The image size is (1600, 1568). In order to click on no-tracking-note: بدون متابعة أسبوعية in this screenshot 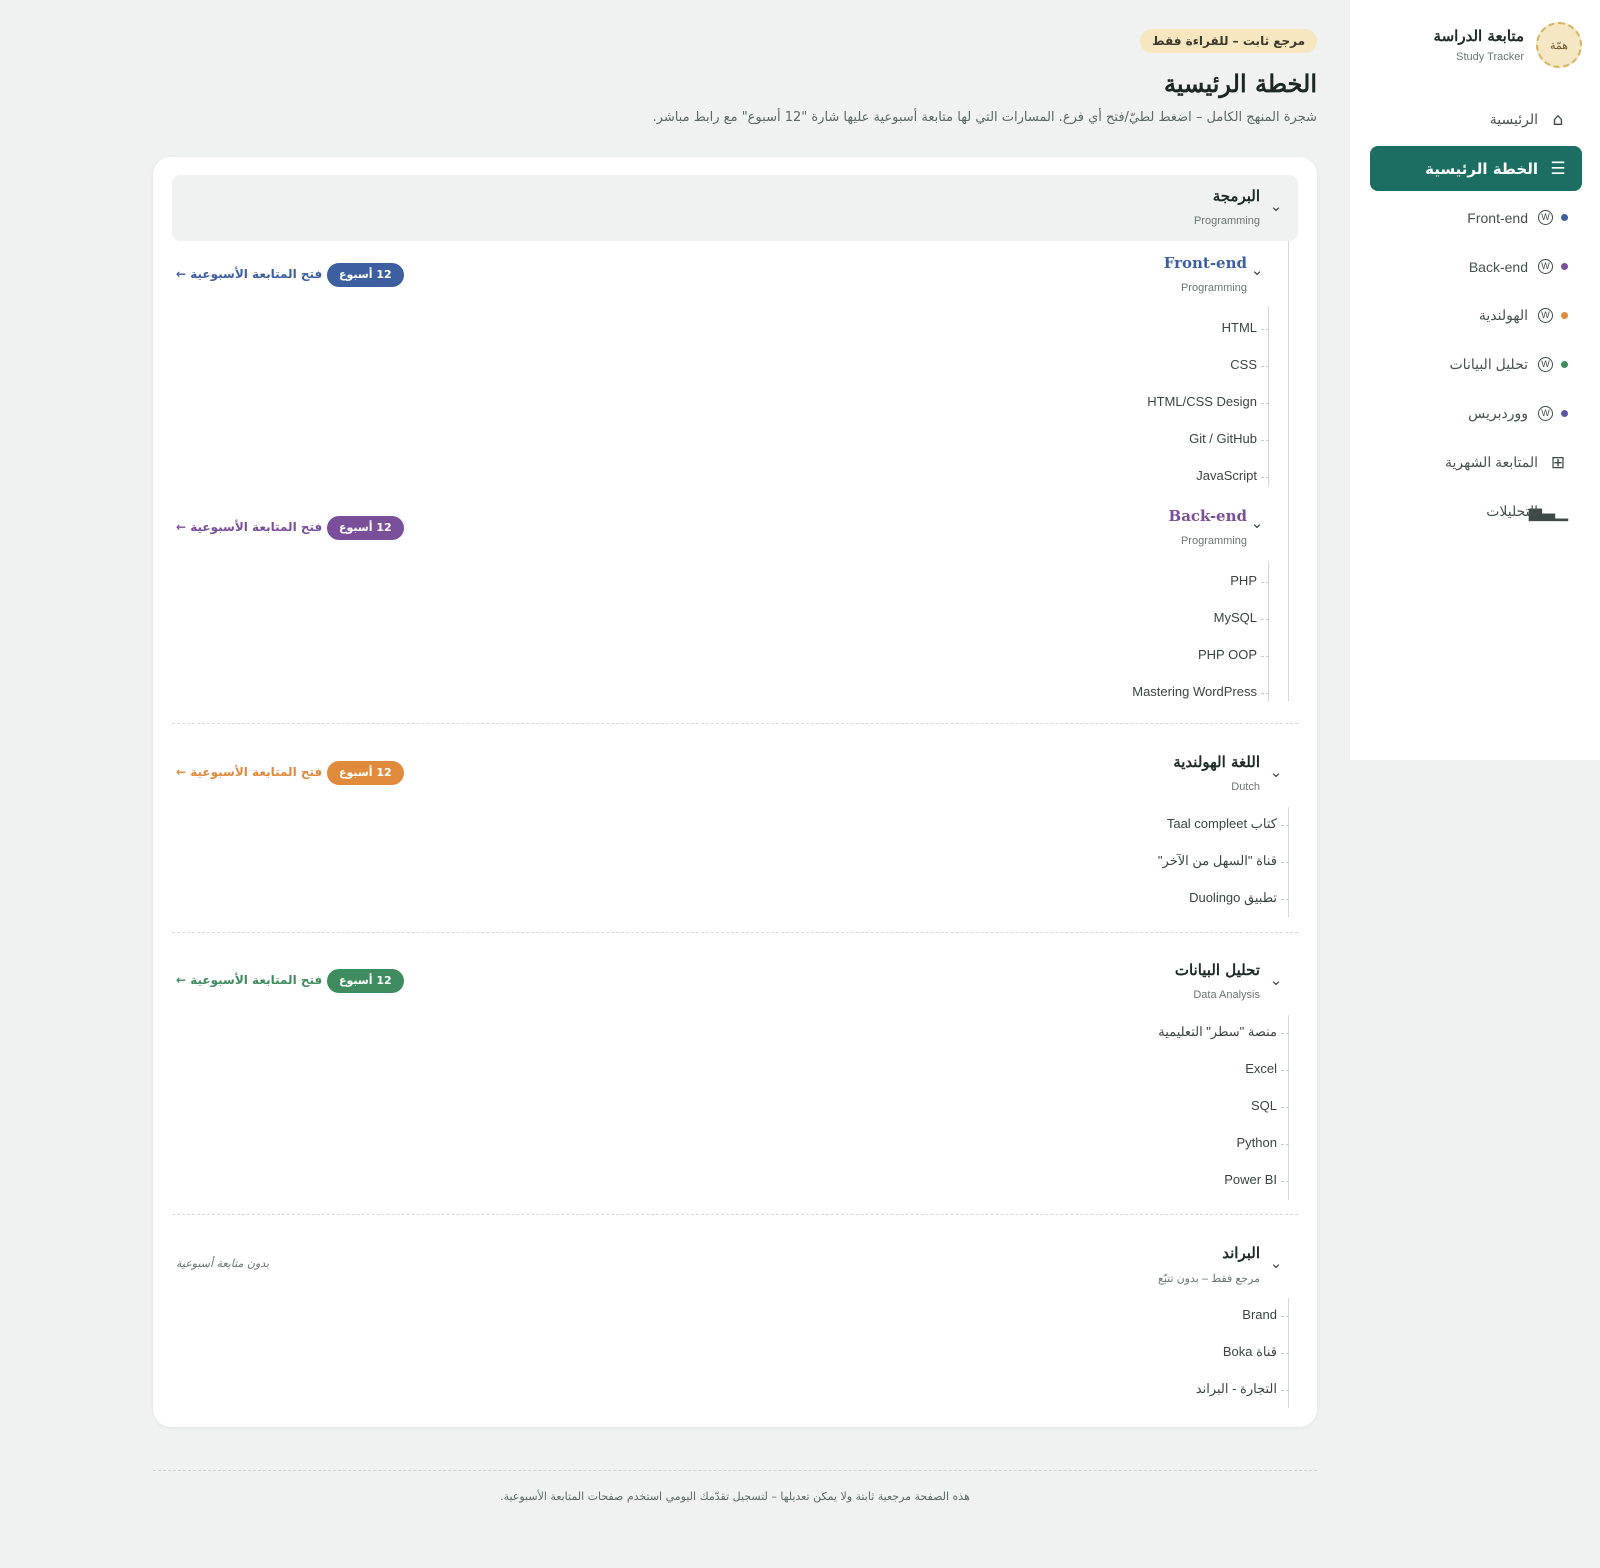, I will do `click(223, 1263)`.